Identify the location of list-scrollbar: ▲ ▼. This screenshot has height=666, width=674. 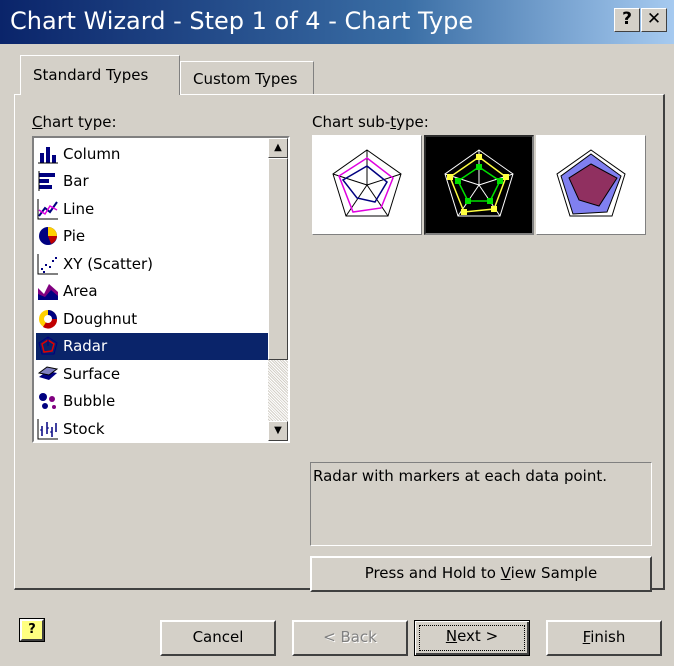
(278, 289).